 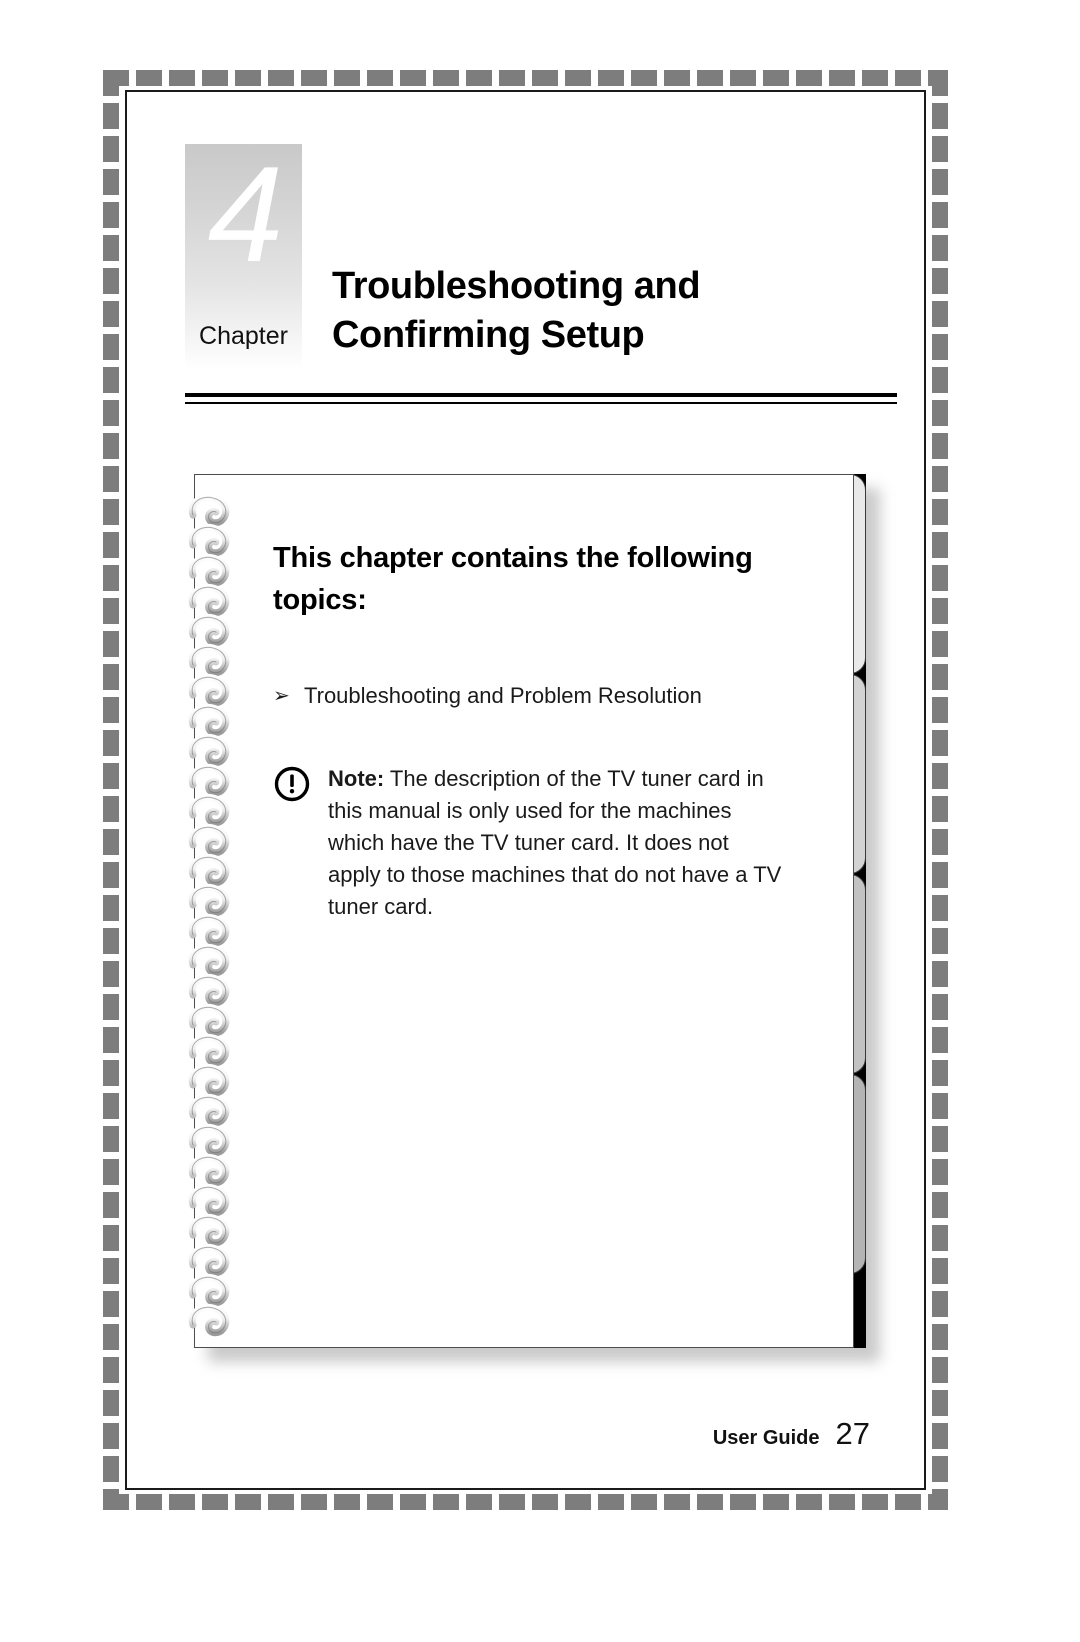 I want to click on frame-edge-bottom, so click(x=525, y=1502).